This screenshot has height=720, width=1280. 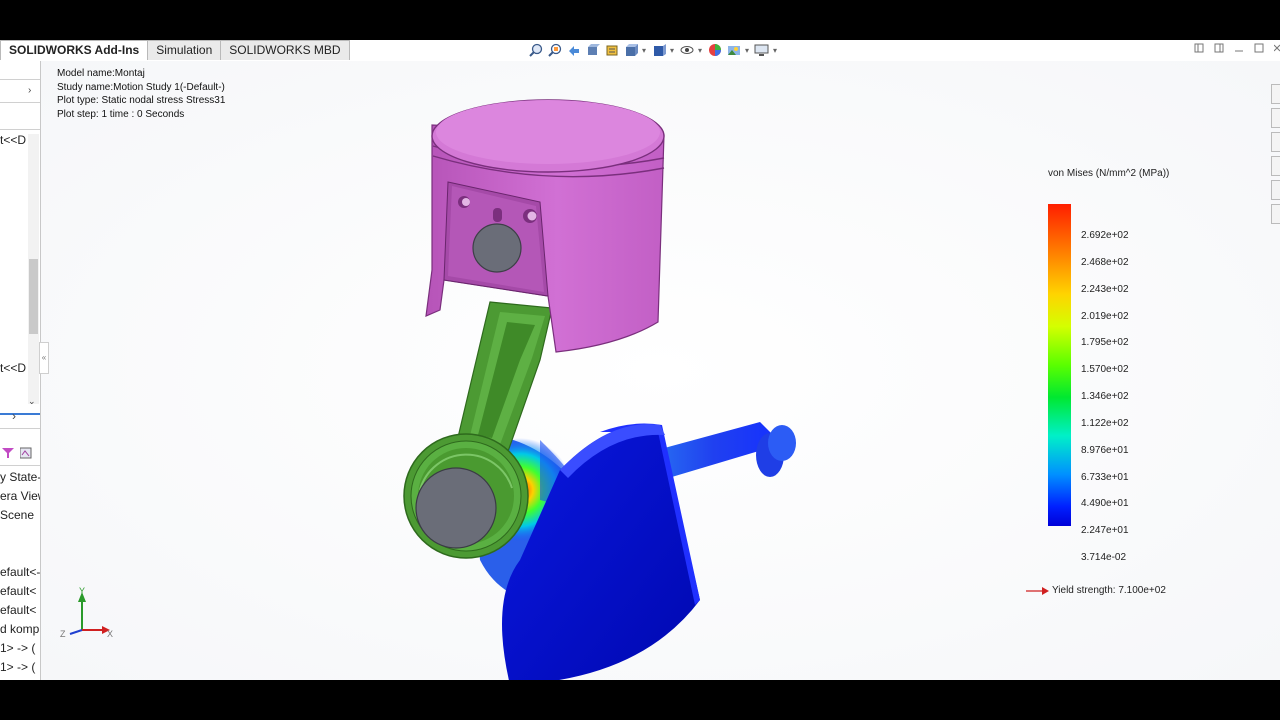 I want to click on tree-item: Scene, so click(x=17, y=515).